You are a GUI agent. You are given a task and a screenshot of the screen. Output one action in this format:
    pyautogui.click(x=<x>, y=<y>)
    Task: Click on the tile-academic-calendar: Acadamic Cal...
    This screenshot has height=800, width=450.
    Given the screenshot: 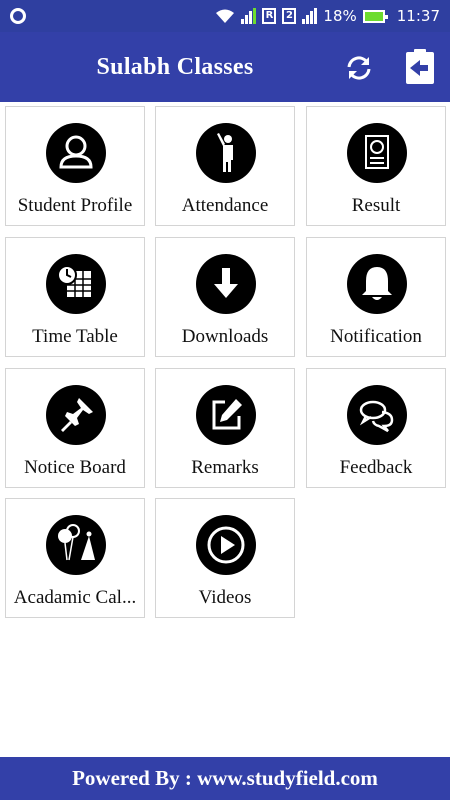 What is the action you would take?
    pyautogui.click(x=75, y=558)
    